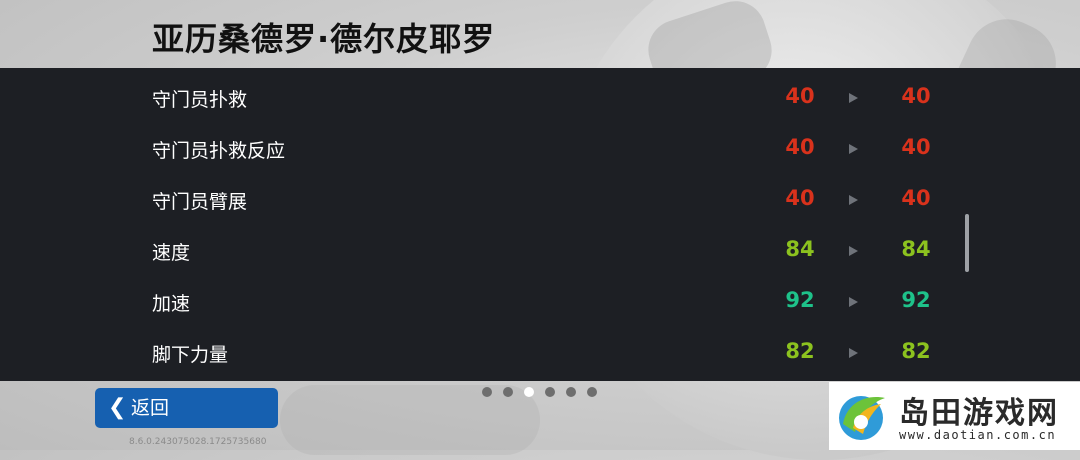  Describe the element at coordinates (324, 39) in the screenshot. I see `player-name-title: 亚历桑德罗·德尔皮耶罗` at that location.